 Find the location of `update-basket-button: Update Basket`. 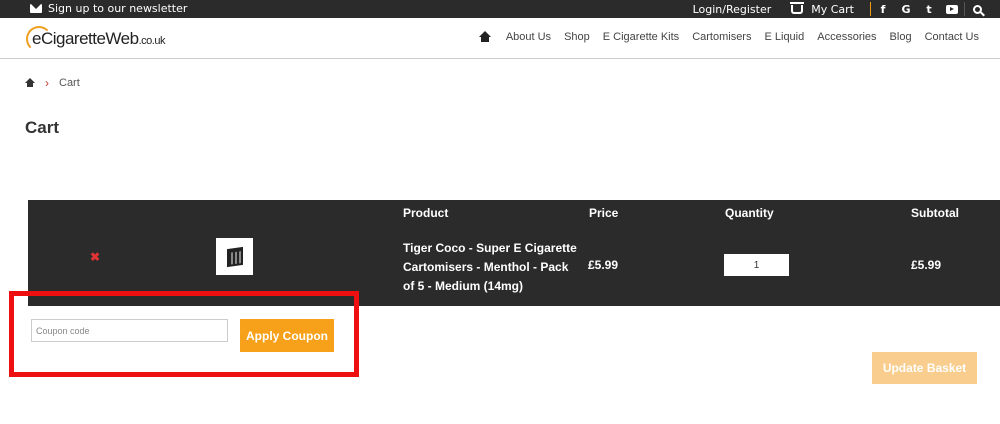

update-basket-button: Update Basket is located at coordinates (924, 368).